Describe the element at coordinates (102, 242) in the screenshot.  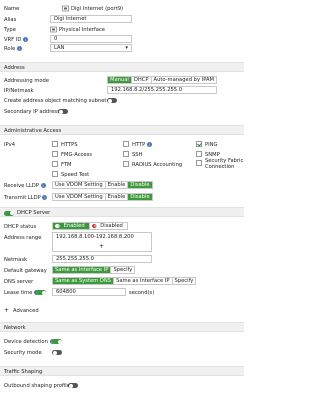
I see `address-range-list: 192.168.8.100-192.168.8.200 +` at that location.